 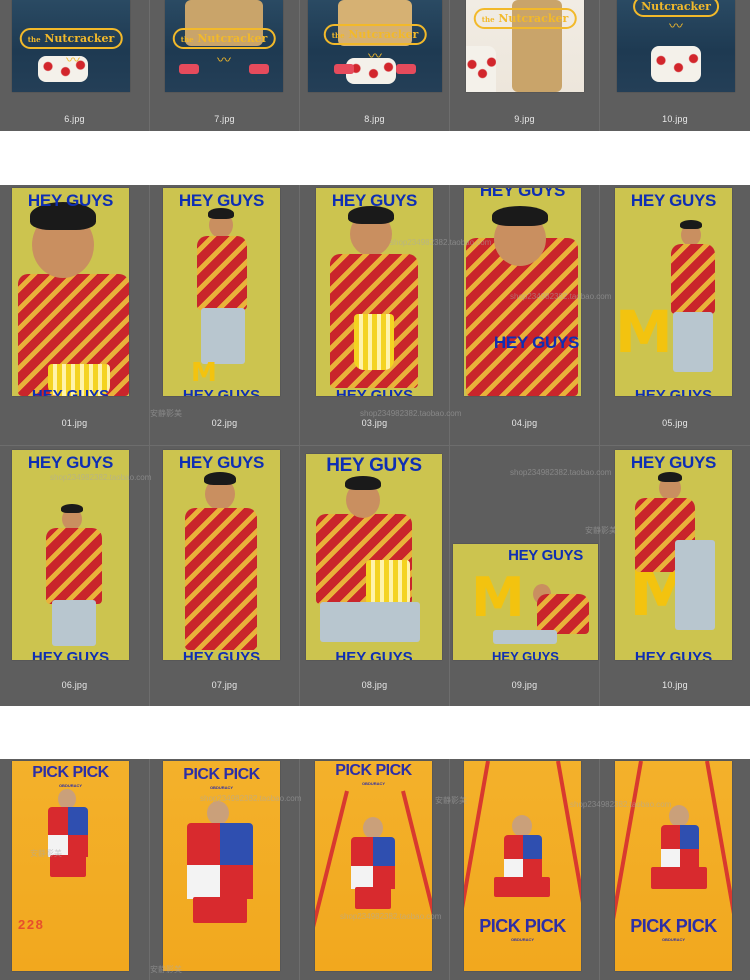 I want to click on thumbnail-cell: the Nutcracker 〰 8.jpg, so click(x=375, y=65).